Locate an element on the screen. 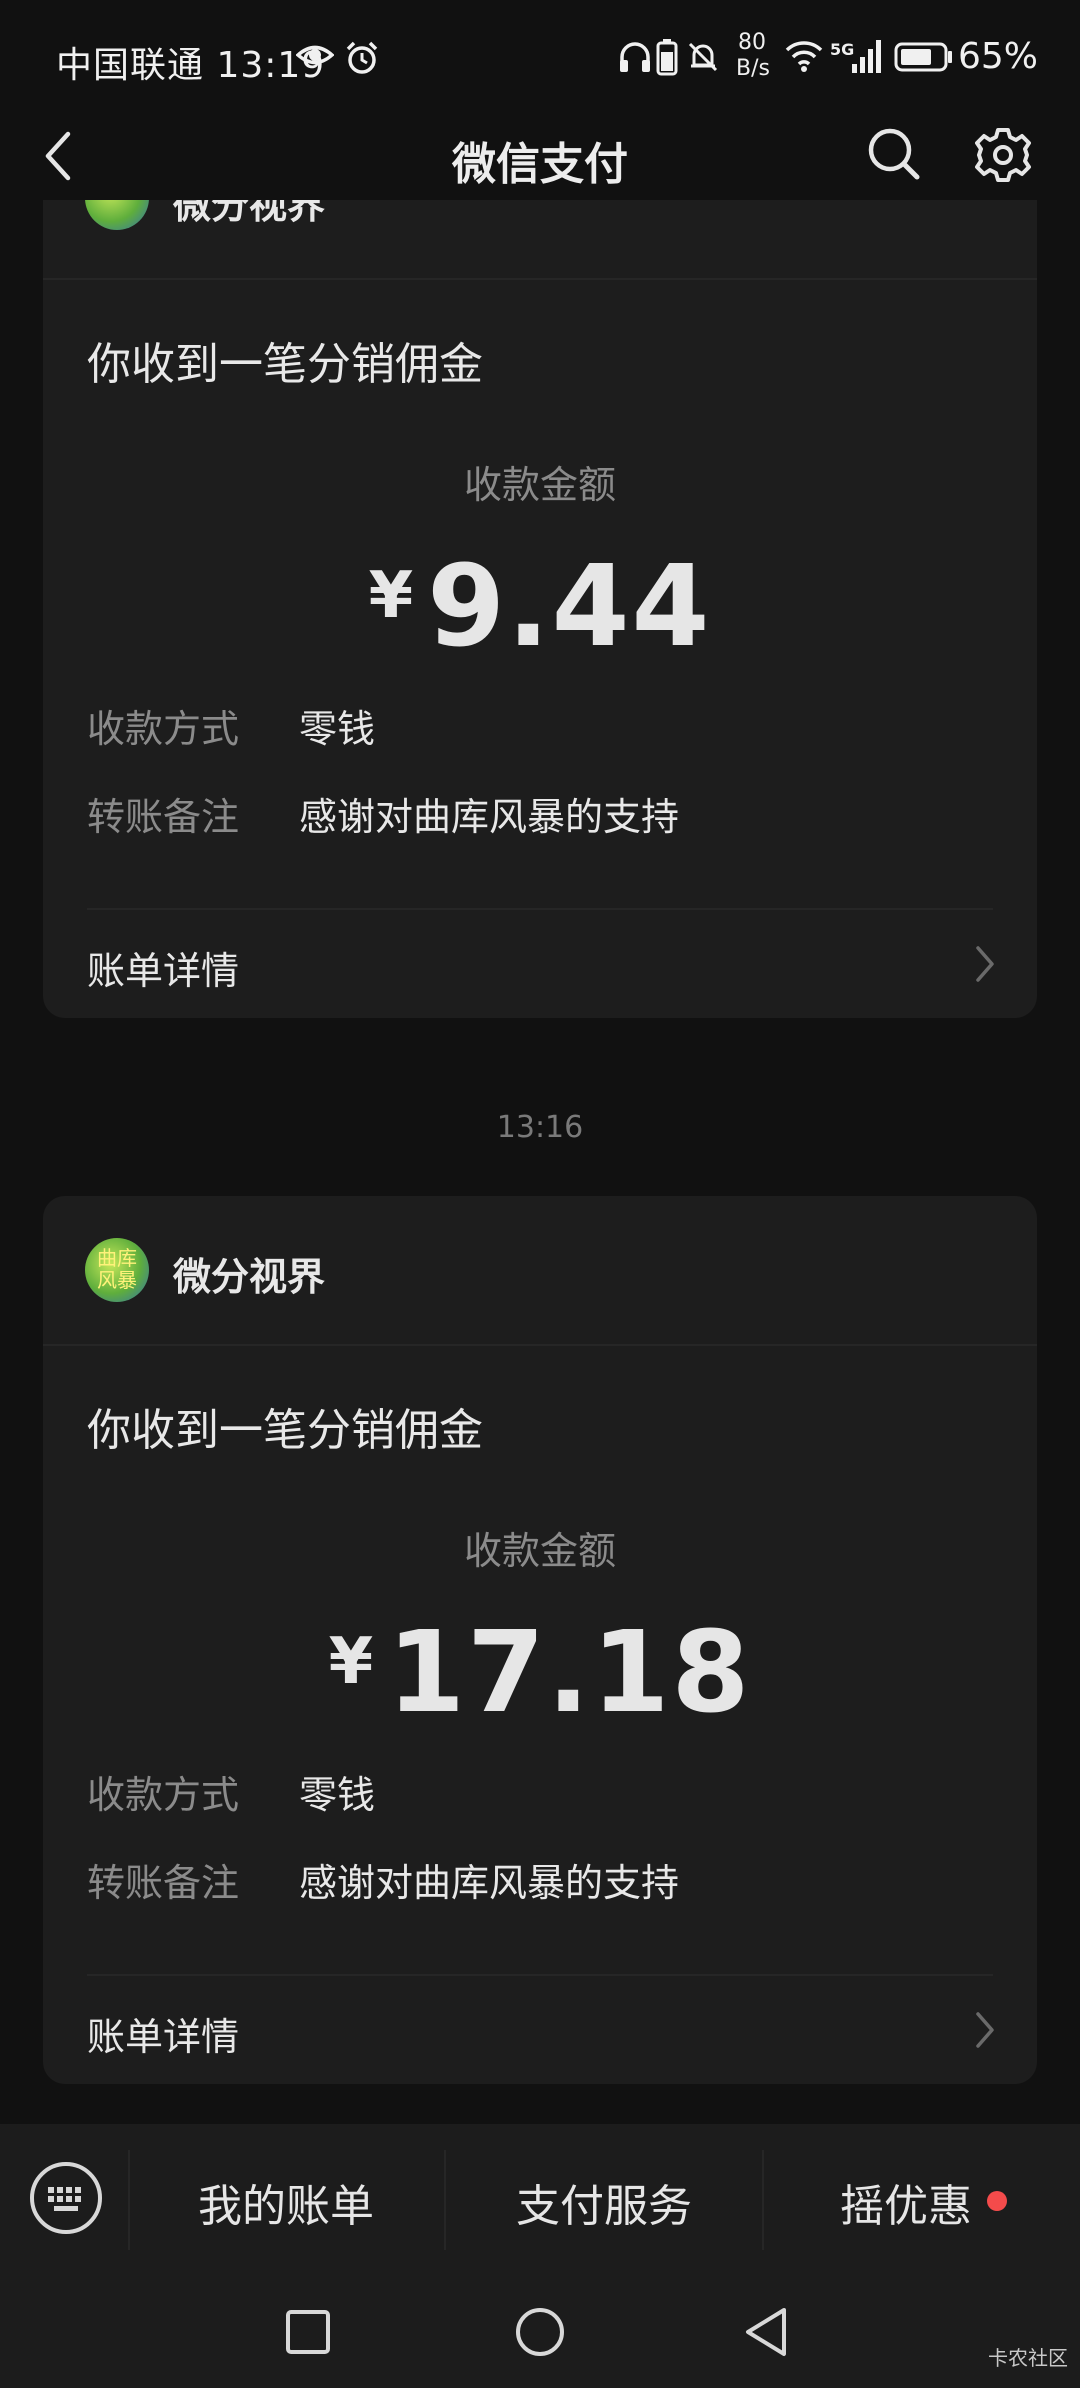 The width and height of the screenshot is (1080, 2388). avatar-text: 曲库 风暴 is located at coordinates (117, 1269).